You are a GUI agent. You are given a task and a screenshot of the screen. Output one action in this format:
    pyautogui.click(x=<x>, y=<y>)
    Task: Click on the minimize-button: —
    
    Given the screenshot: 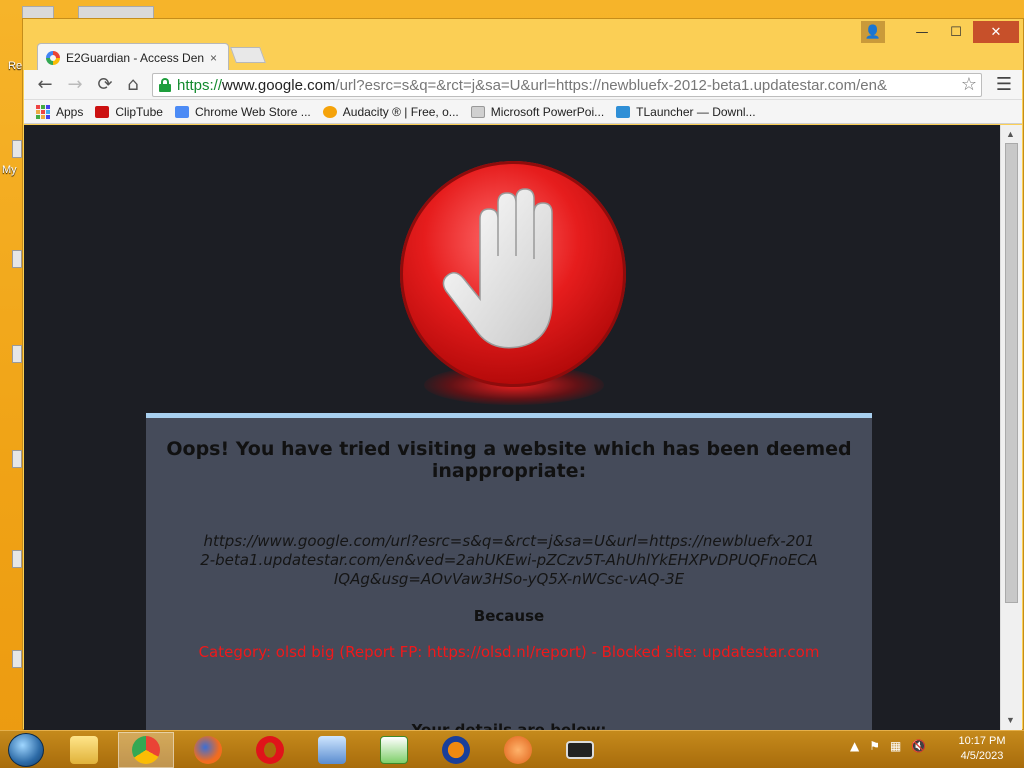 What is the action you would take?
    pyautogui.click(x=922, y=32)
    